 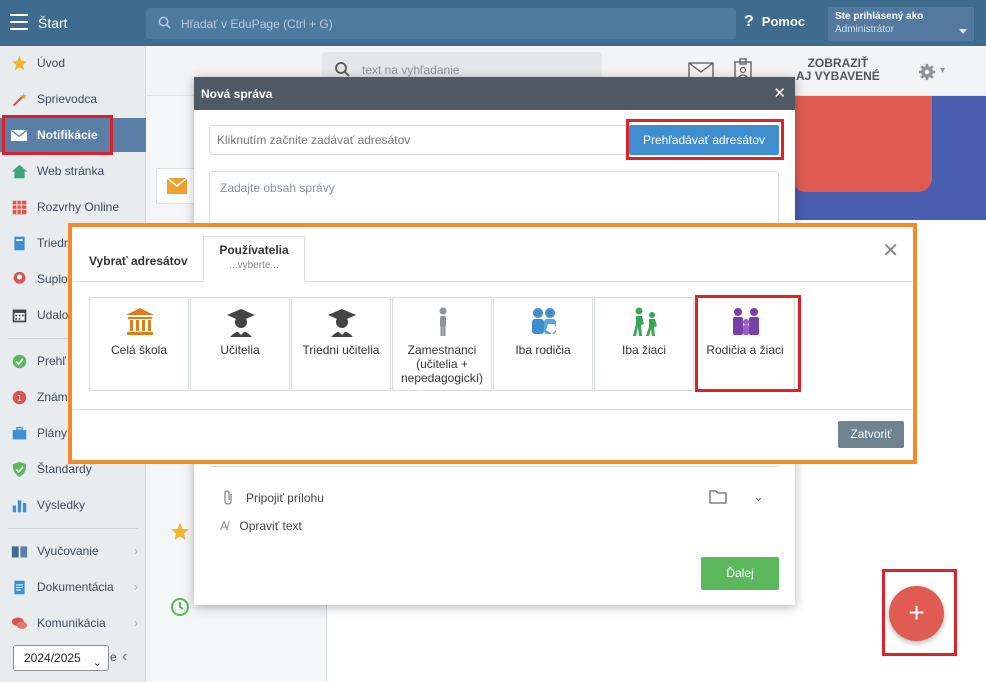 I want to click on menu-icon, so click(x=19, y=22).